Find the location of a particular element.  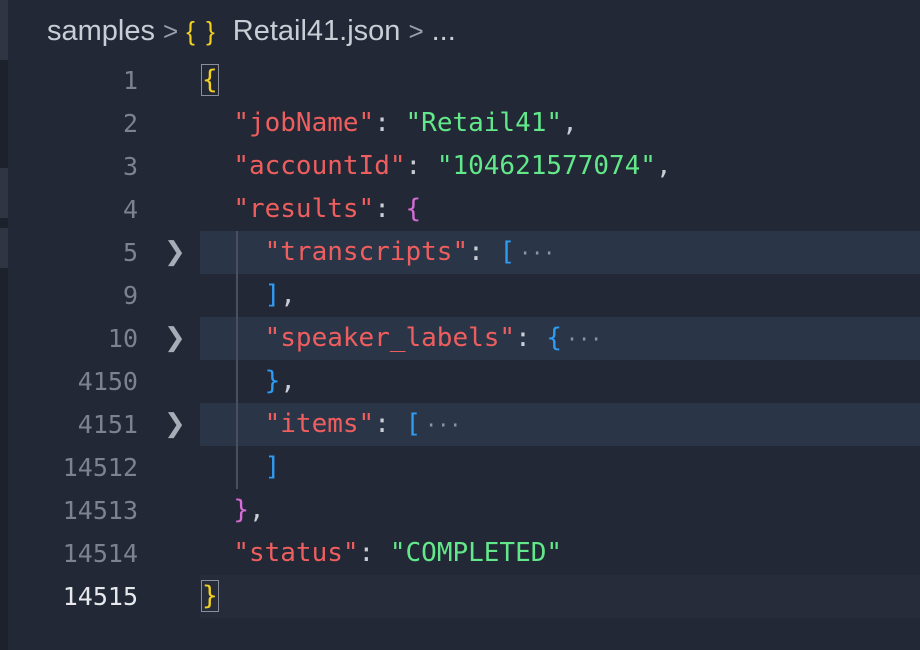

json-key: "speaker_labels" is located at coordinates (390, 338).